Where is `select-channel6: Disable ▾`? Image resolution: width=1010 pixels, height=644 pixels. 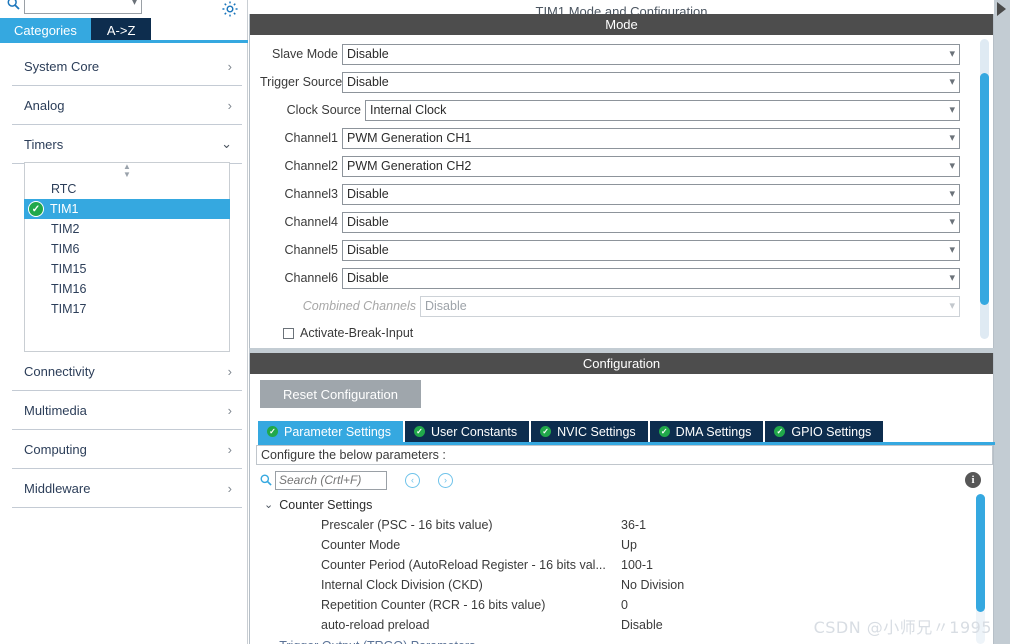
select-channel6: Disable ▾ is located at coordinates (651, 278).